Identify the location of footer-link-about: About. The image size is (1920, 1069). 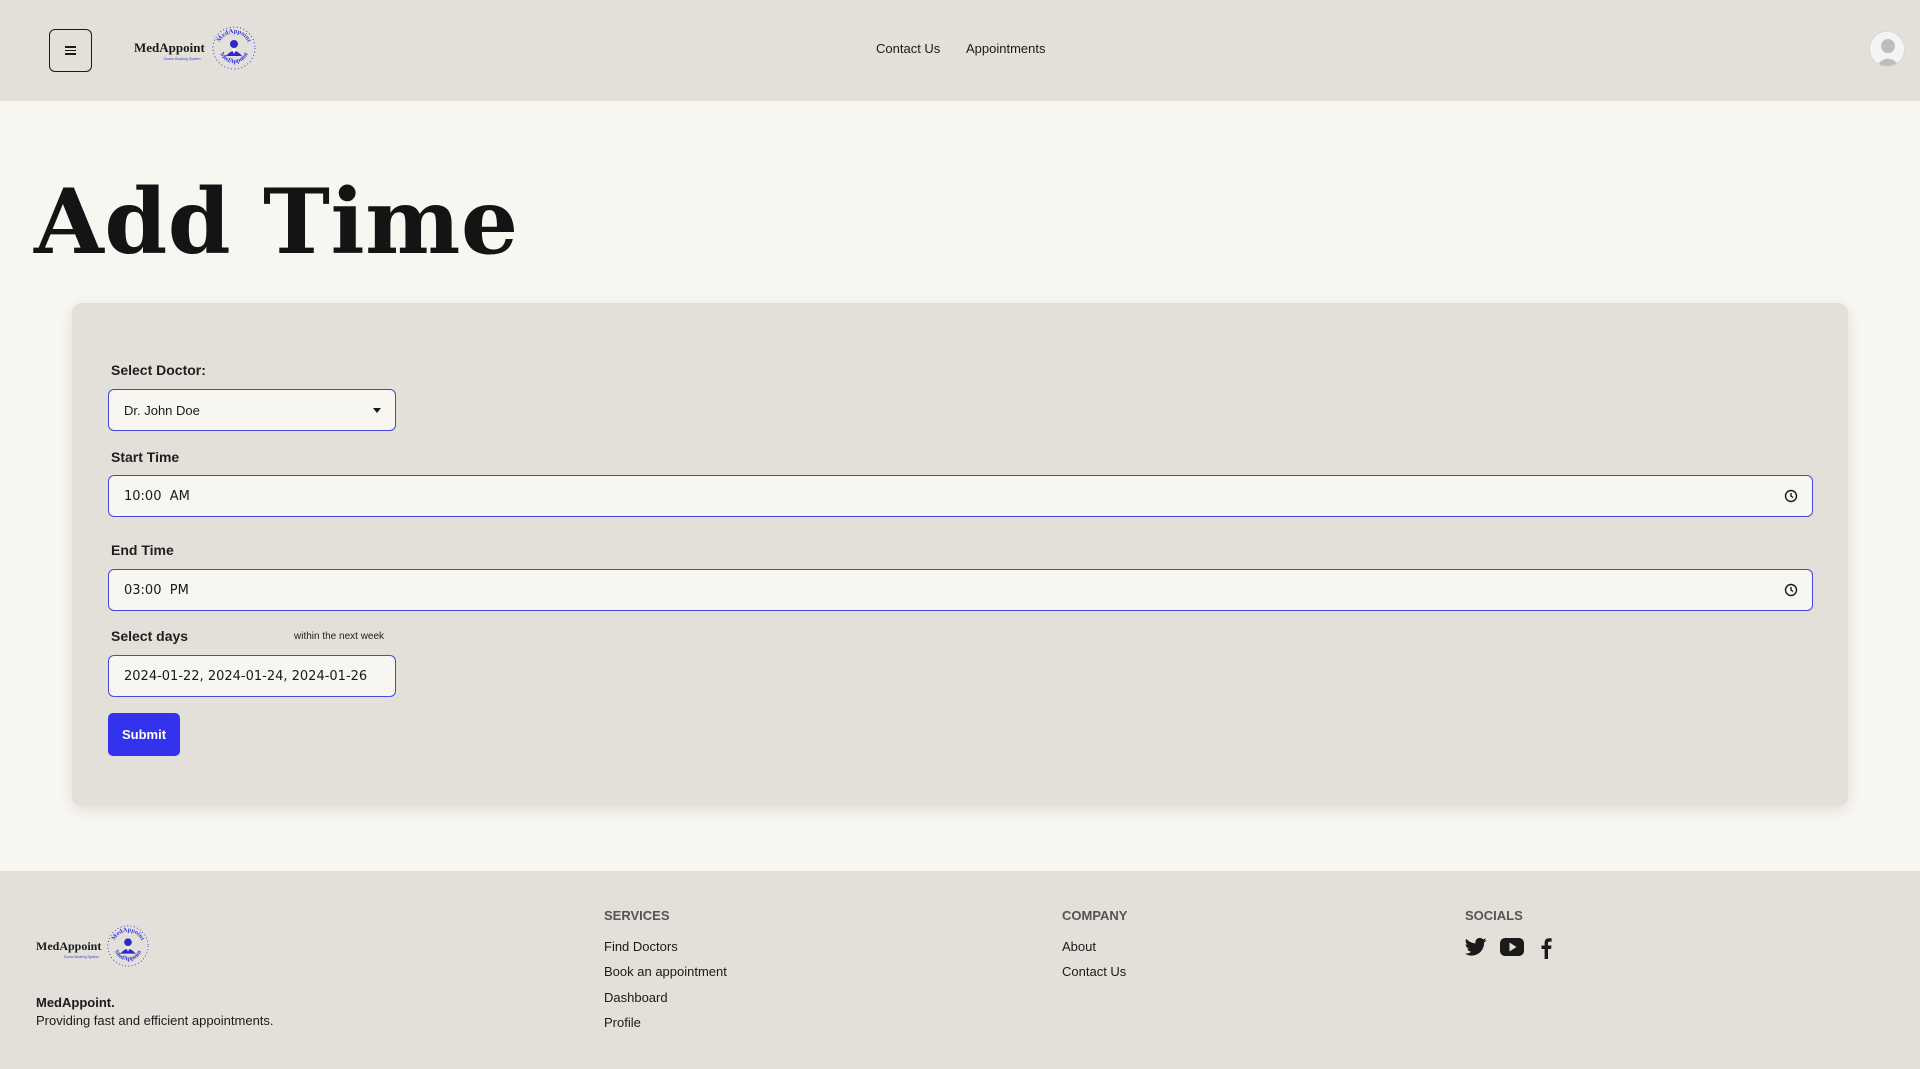
(1079, 946).